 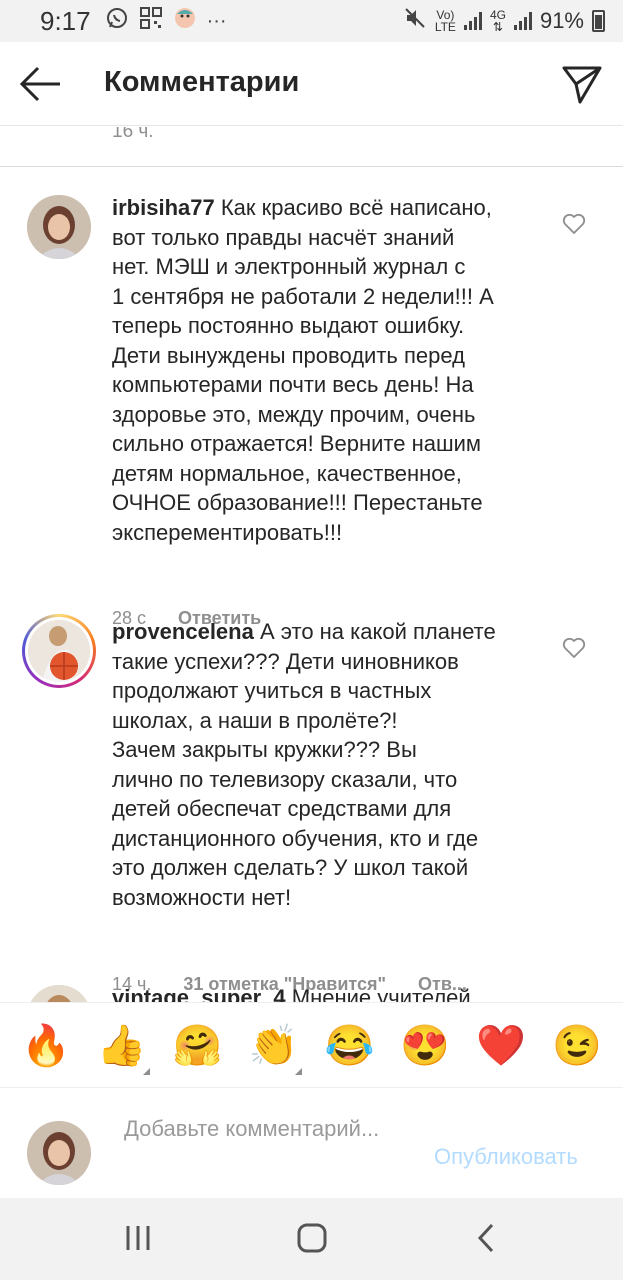 I want to click on system-nav-bar, so click(x=311, y=1239).